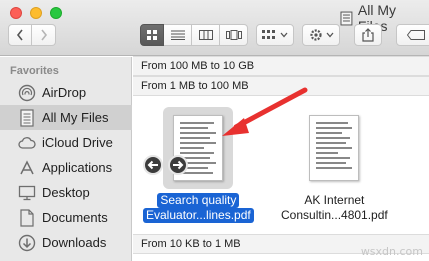 This screenshot has width=429, height=261. What do you see at coordinates (16, 13) in the screenshot?
I see `close-window-button` at bounding box center [16, 13].